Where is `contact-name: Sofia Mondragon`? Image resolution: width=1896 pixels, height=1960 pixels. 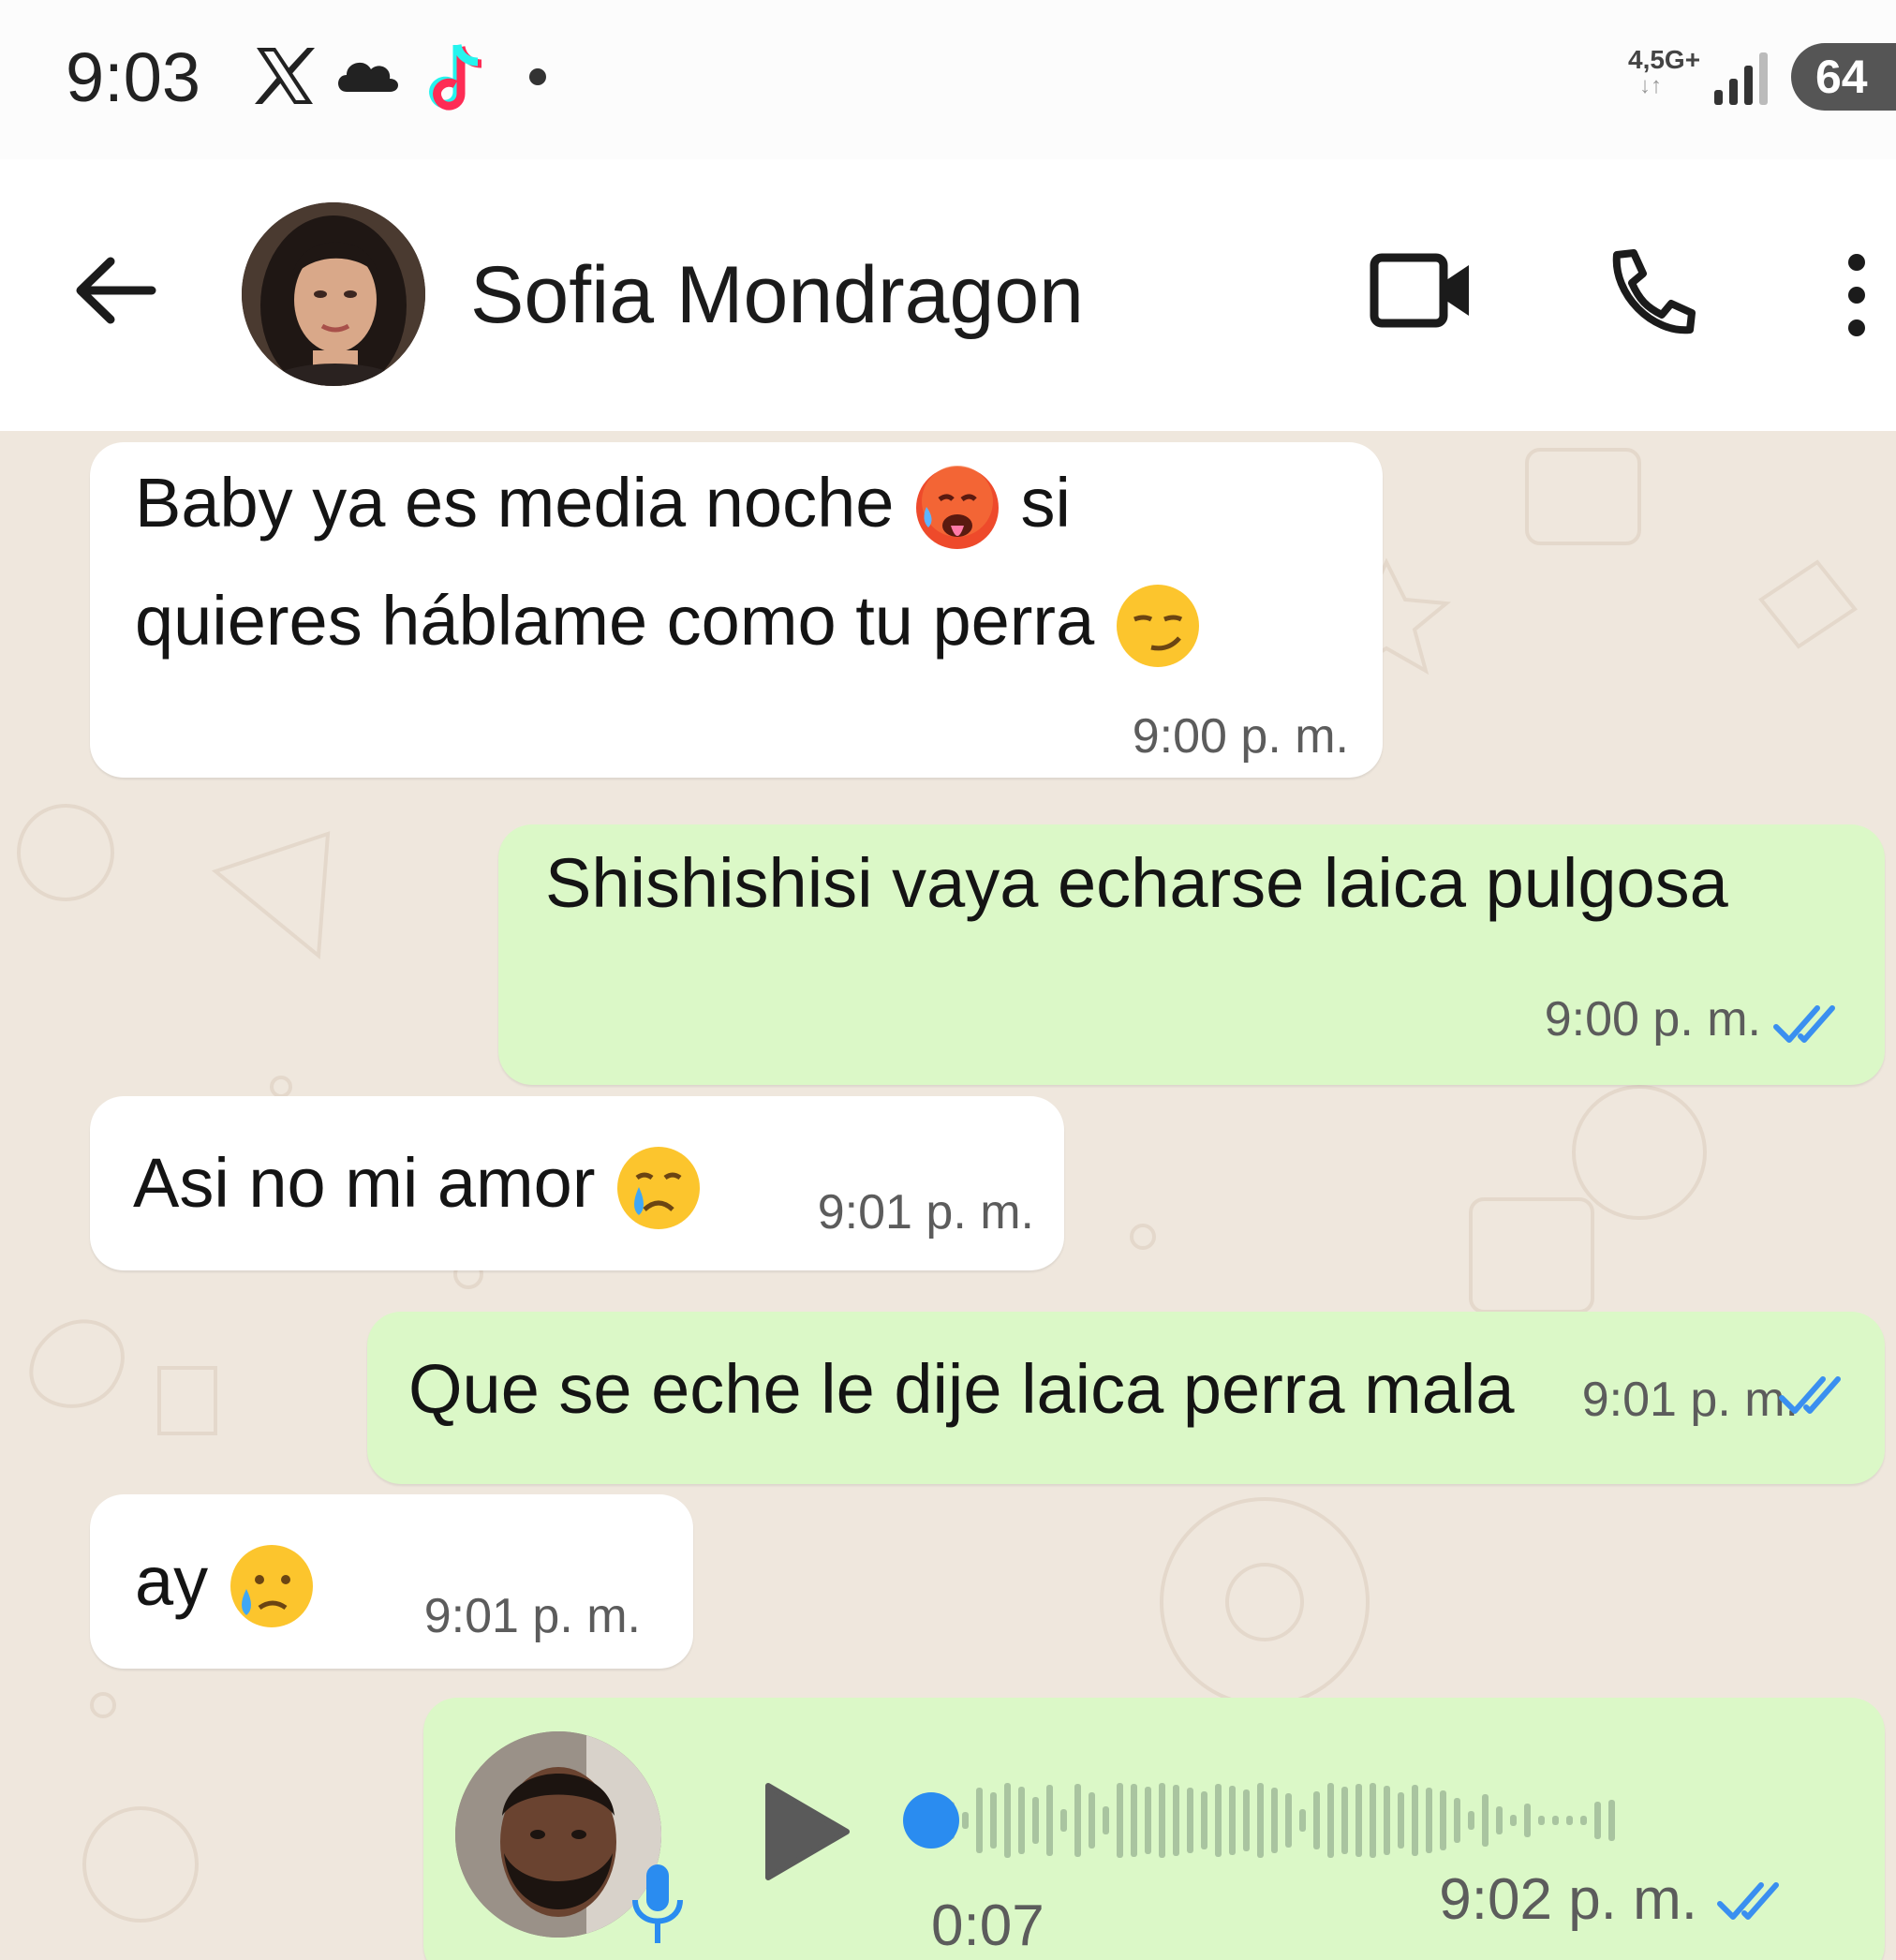
contact-name: Sofia Mondragon is located at coordinates (777, 295).